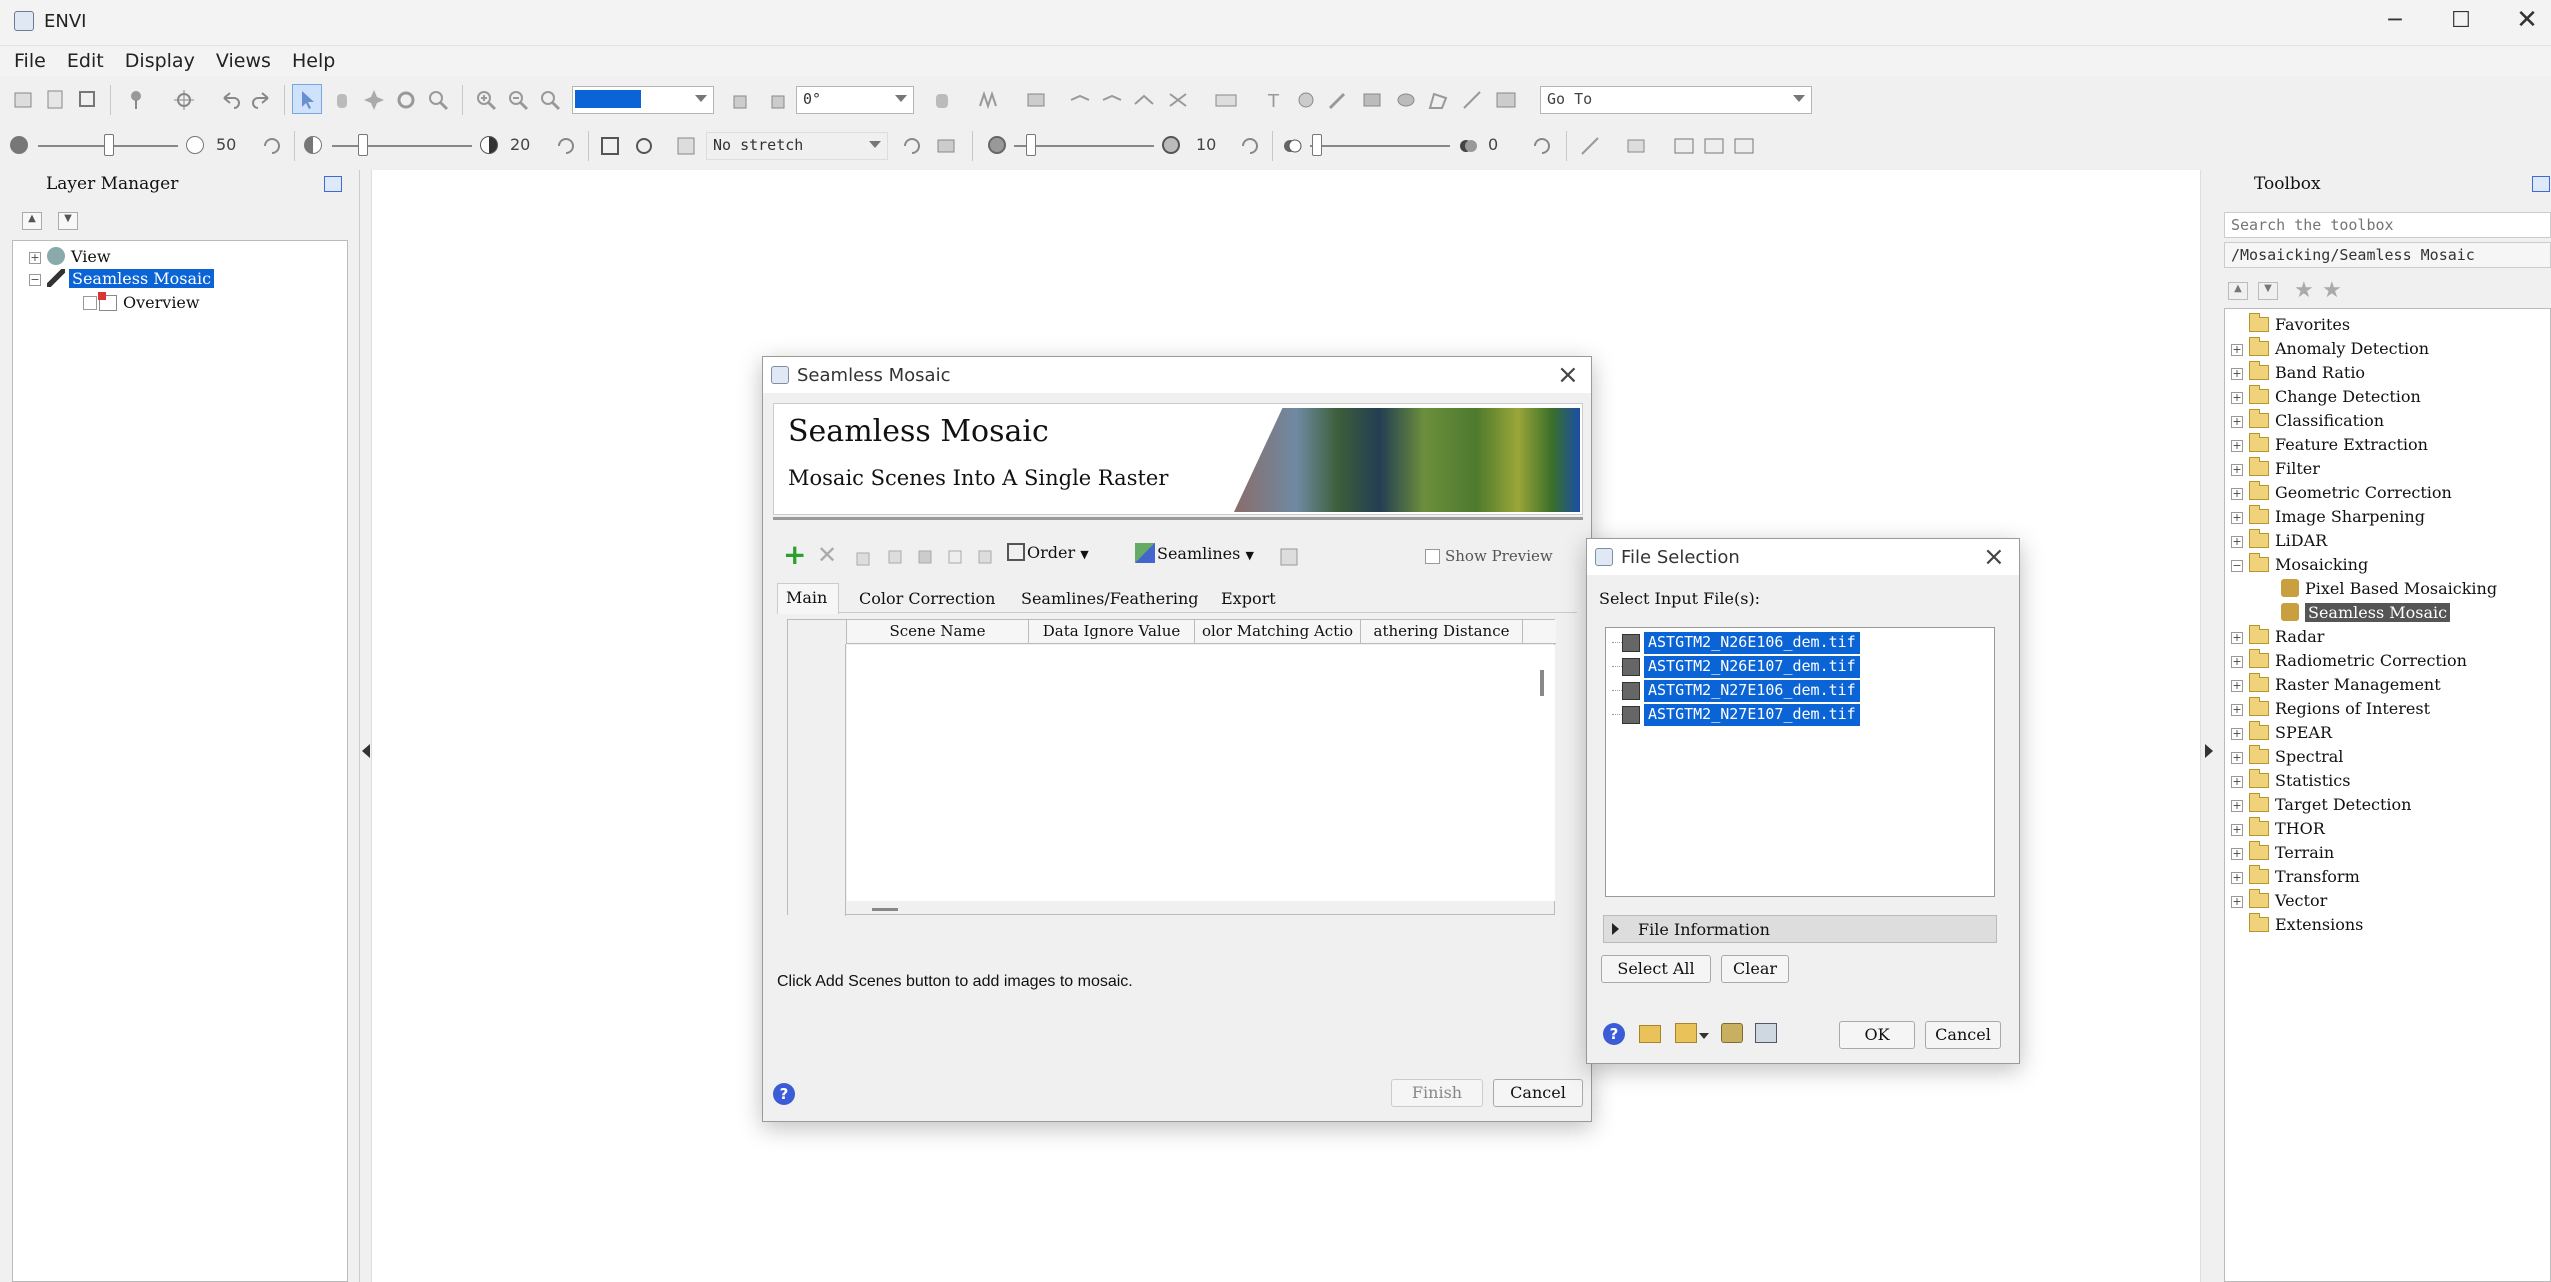  What do you see at coordinates (2329, 443) in the screenshot?
I see `toolbox-item: + Feature Extraction` at bounding box center [2329, 443].